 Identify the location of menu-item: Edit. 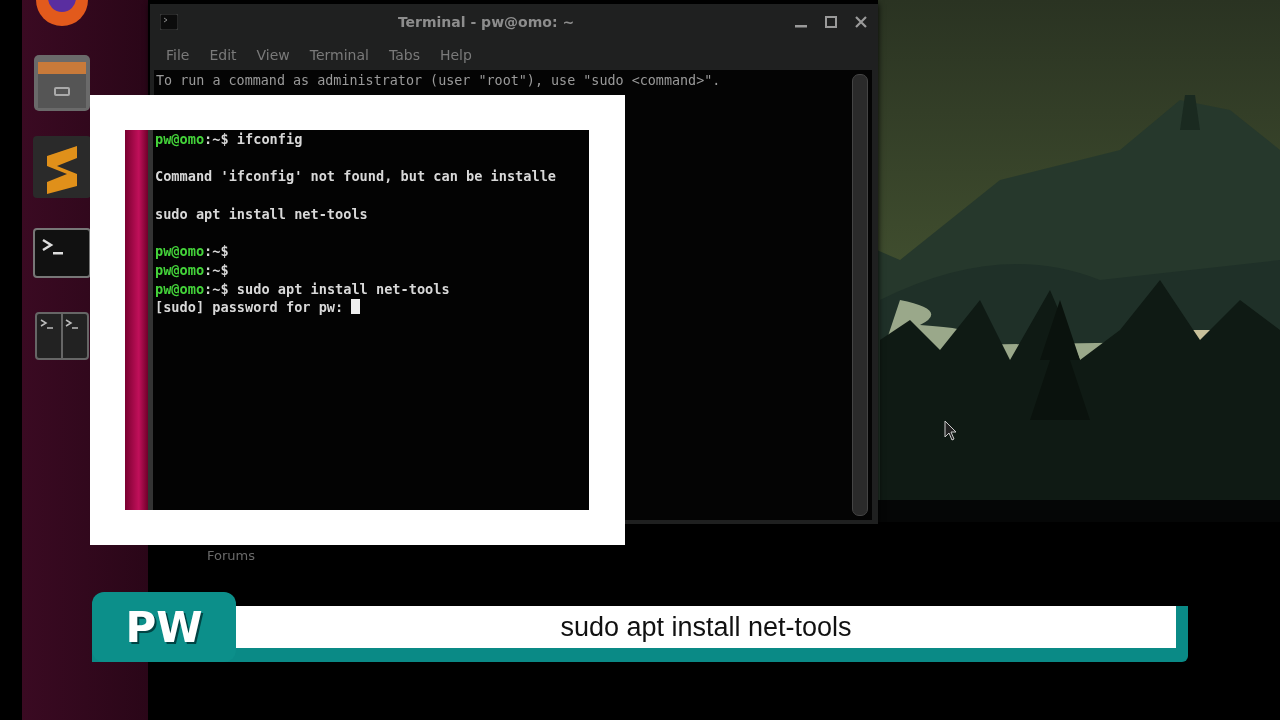
(223, 55).